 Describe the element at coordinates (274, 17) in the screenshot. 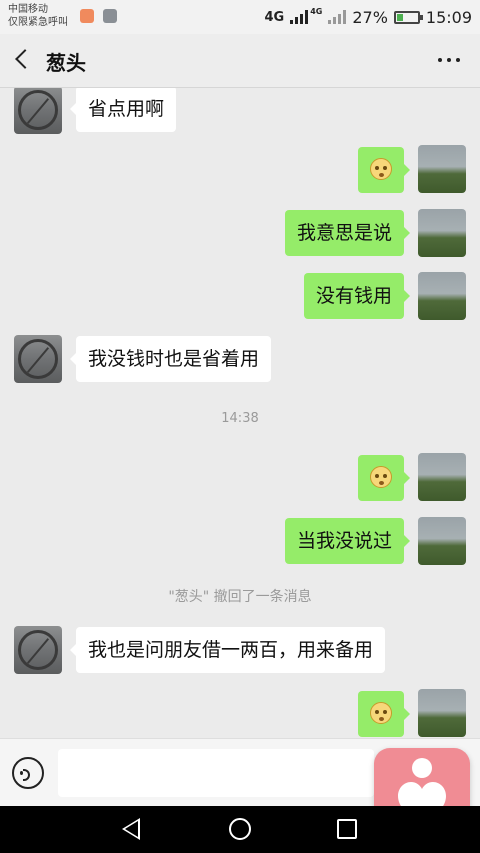

I see `network-type-label: 4G` at that location.